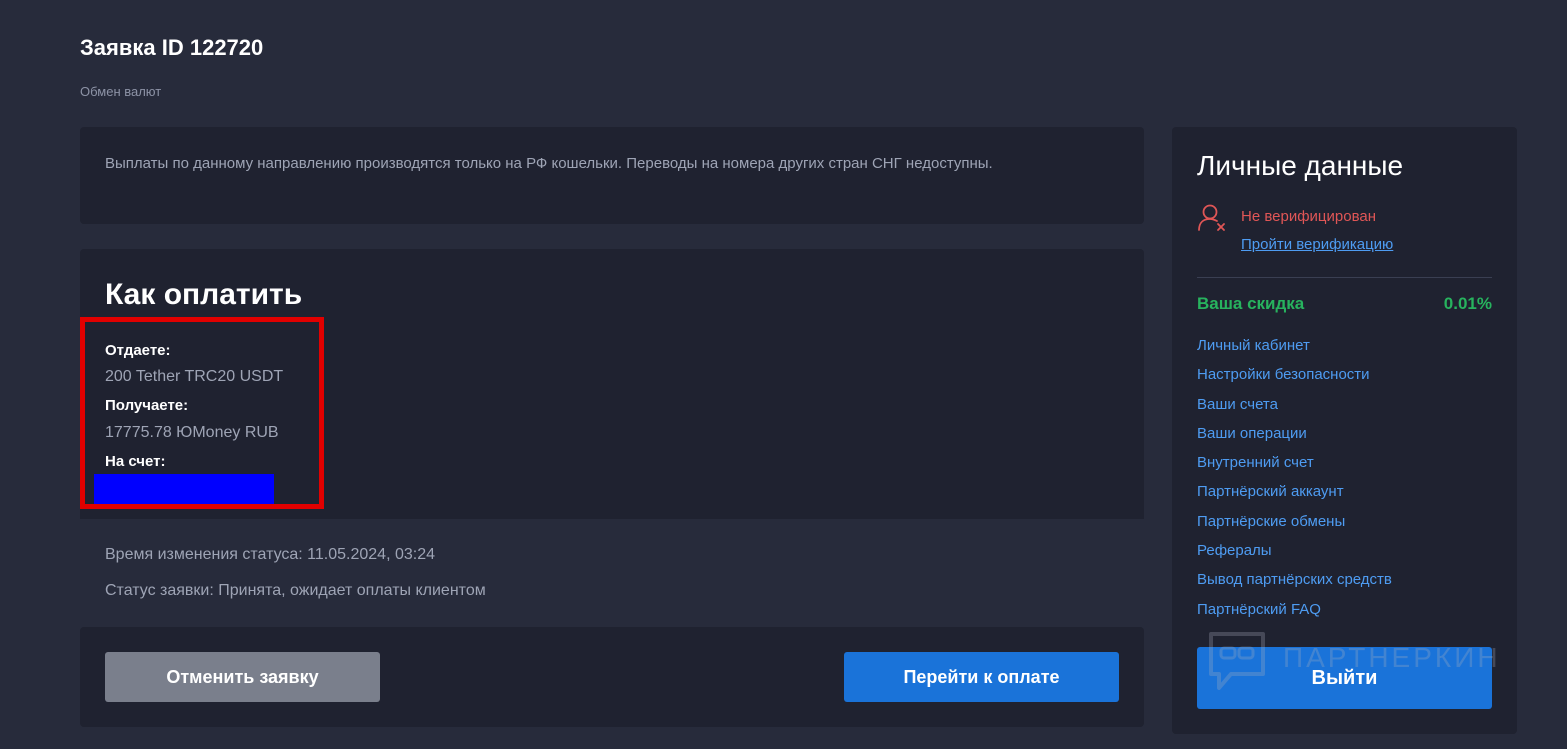 Image resolution: width=1567 pixels, height=749 pixels. What do you see at coordinates (1211, 217) in the screenshot?
I see `user-x-icon` at bounding box center [1211, 217].